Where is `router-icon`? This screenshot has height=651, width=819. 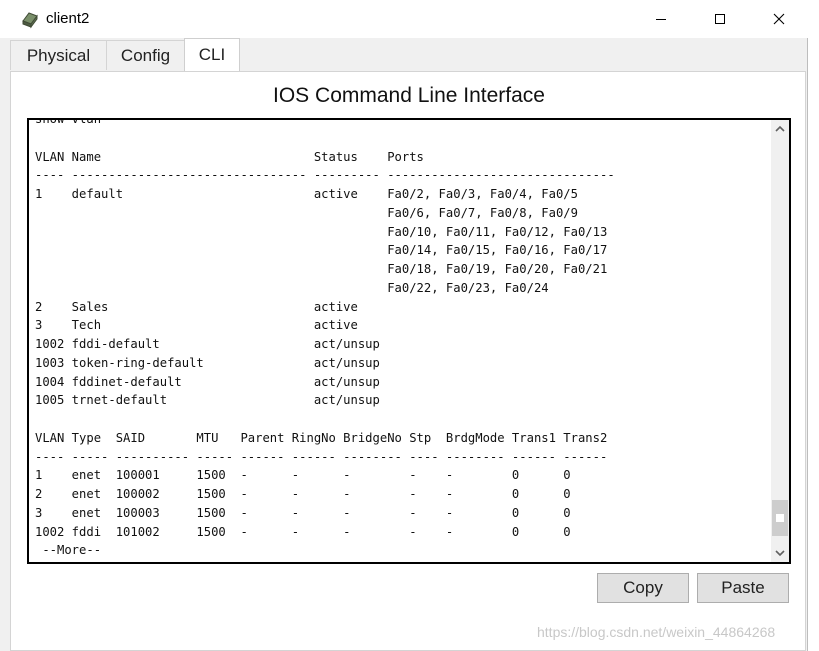
router-icon is located at coordinates (30, 20).